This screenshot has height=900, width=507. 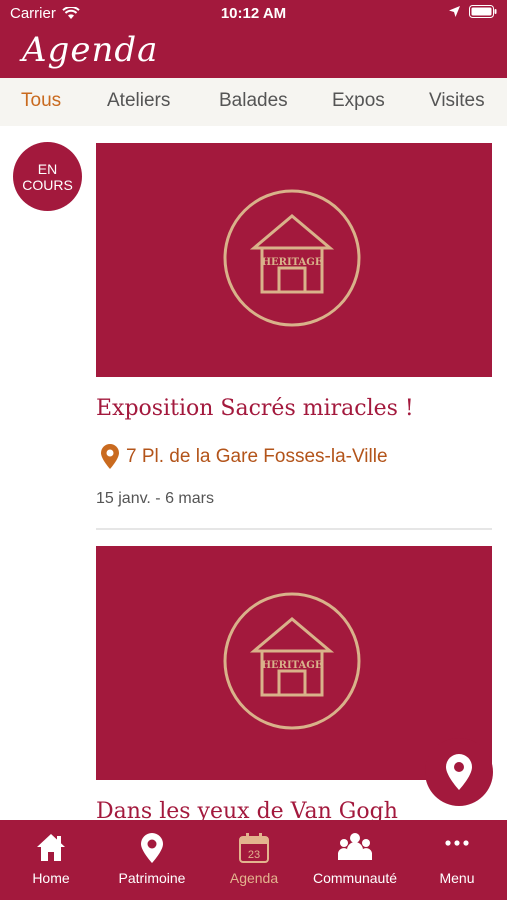 I want to click on nav-home: Home, so click(x=51, y=860).